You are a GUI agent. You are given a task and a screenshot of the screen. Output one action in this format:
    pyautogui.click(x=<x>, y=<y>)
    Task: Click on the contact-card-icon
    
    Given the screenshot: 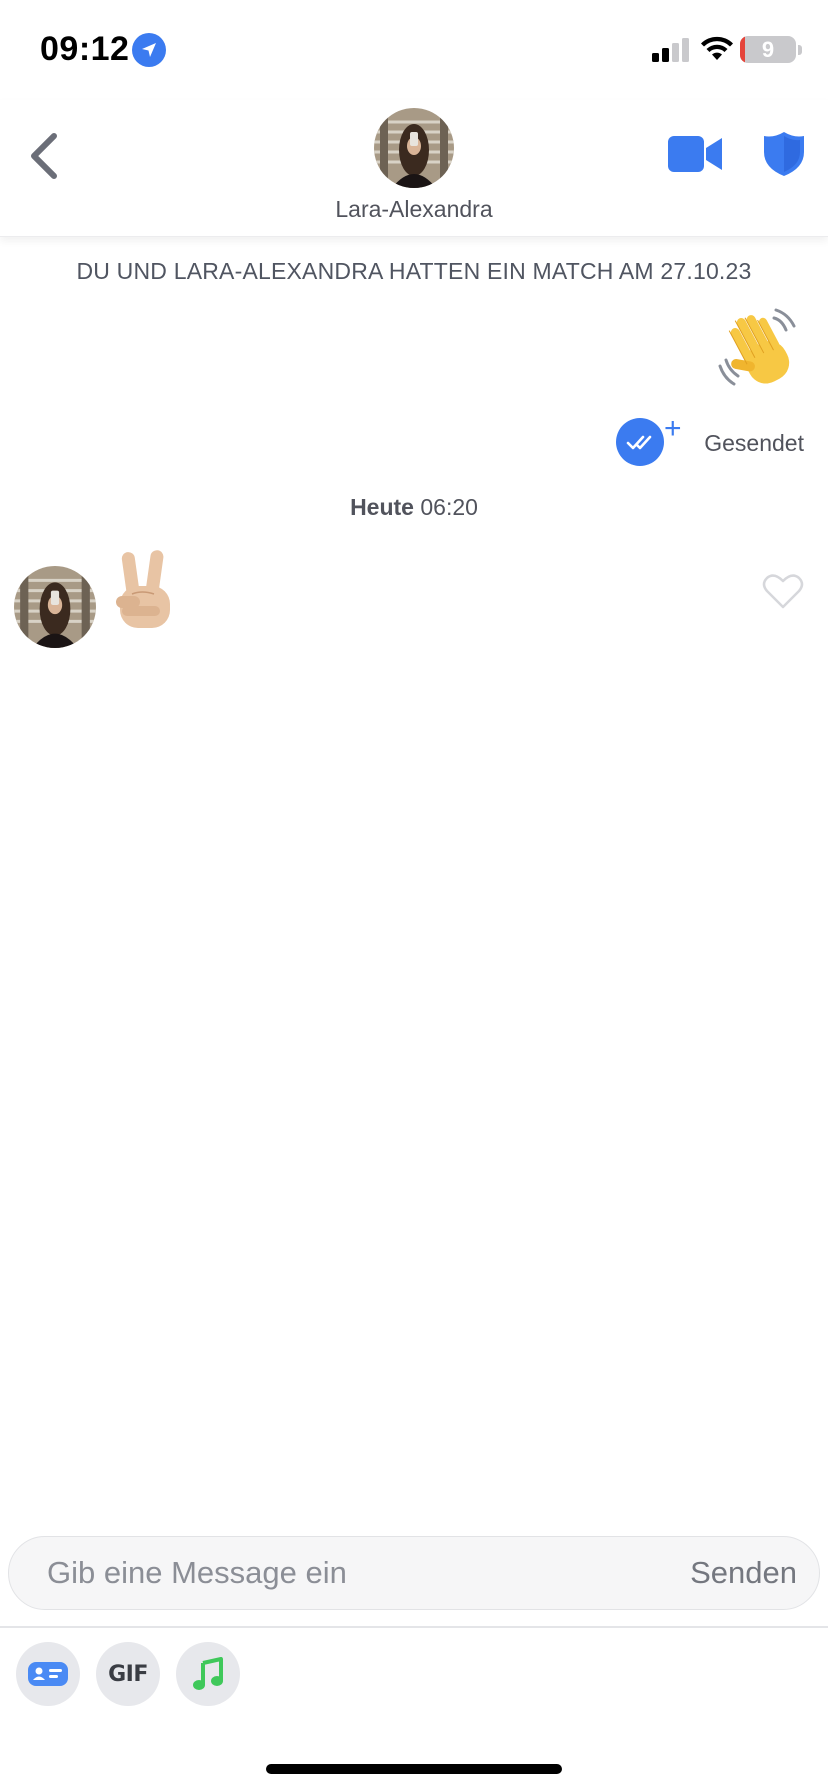 What is the action you would take?
    pyautogui.click(x=48, y=1674)
    